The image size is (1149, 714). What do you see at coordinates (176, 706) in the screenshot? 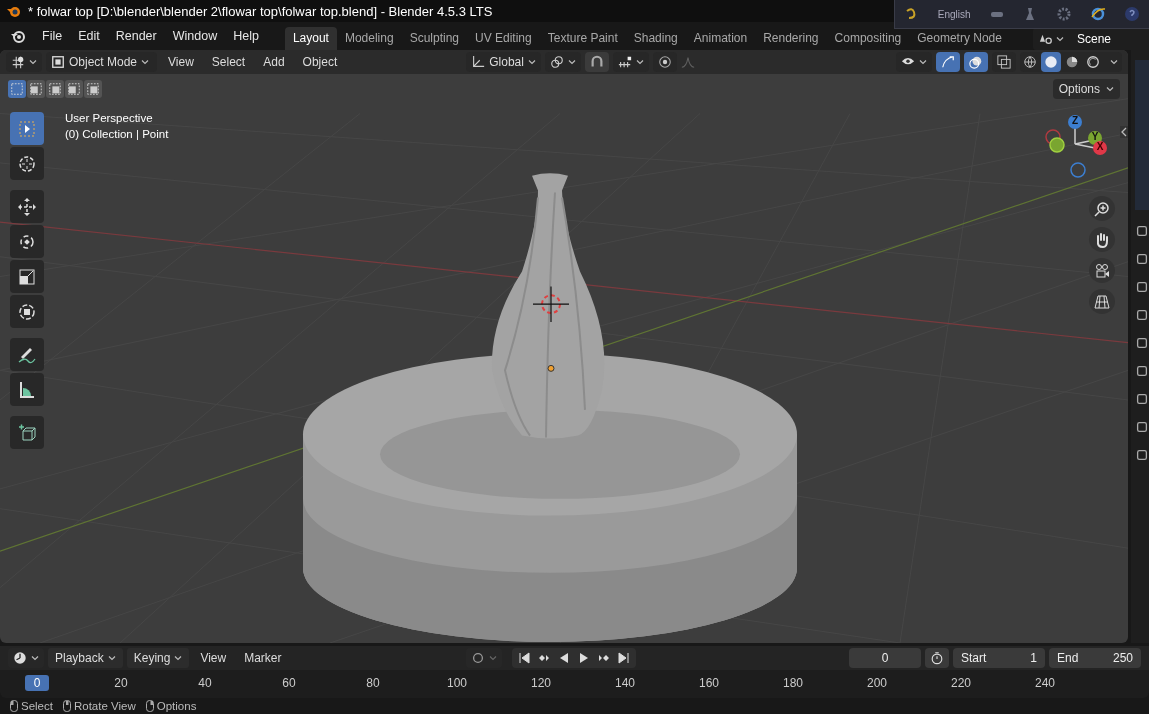
I see `status-hint: Options` at bounding box center [176, 706].